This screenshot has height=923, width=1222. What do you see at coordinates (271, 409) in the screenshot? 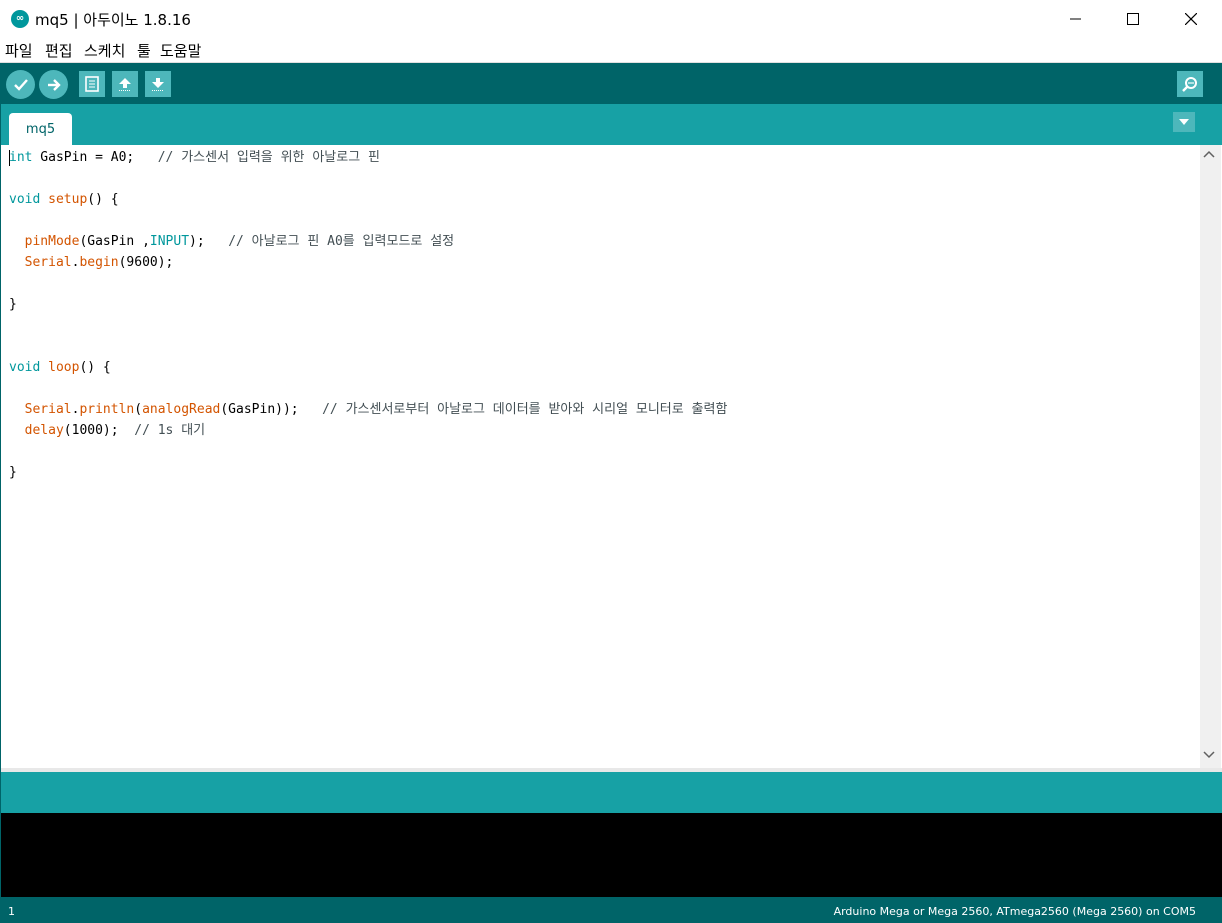
I see `code-token: (GasPin));` at bounding box center [271, 409].